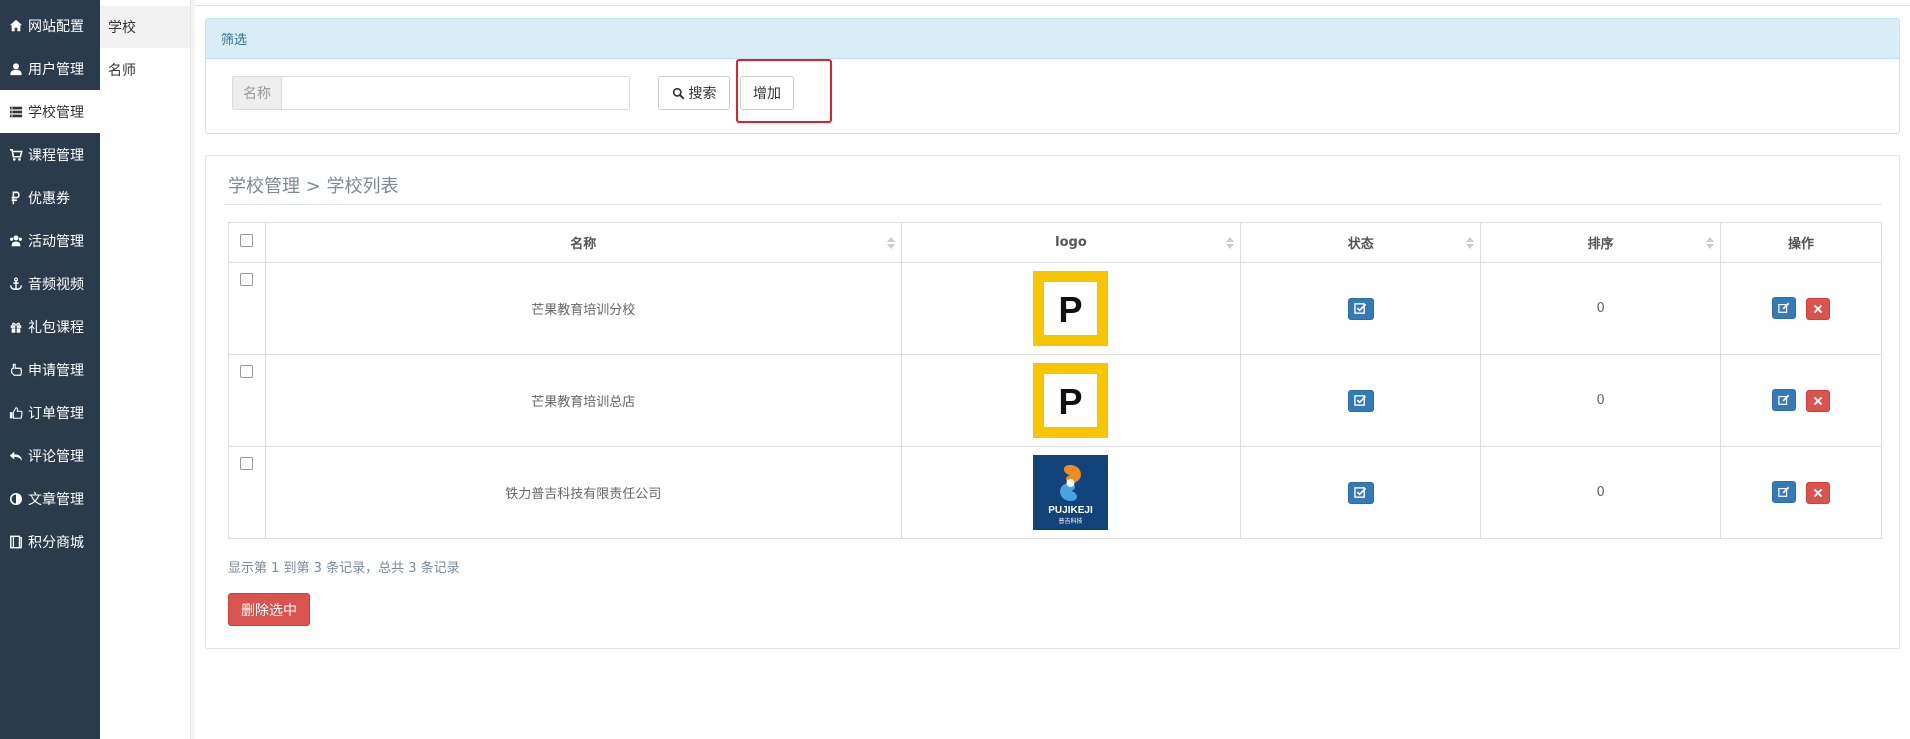 The image size is (1910, 739). Describe the element at coordinates (16, 413) in the screenshot. I see `thumbs-up-icon` at that location.